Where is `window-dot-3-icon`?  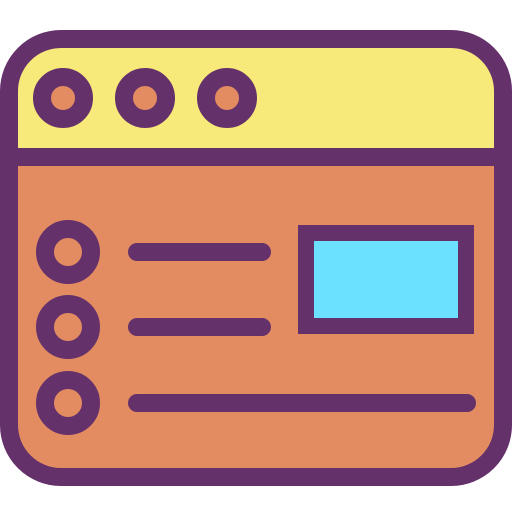
window-dot-3-icon is located at coordinates (227, 98).